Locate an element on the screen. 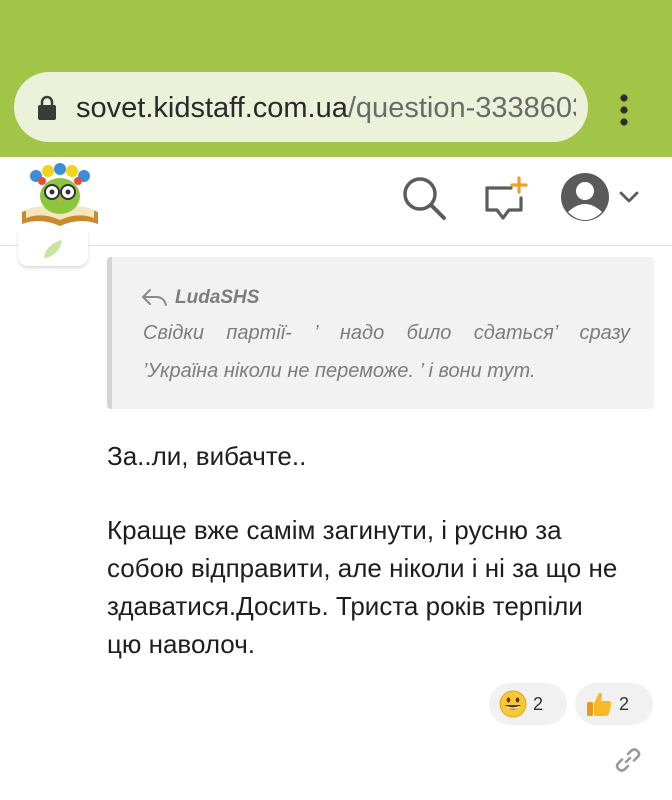 Image resolution: width=672 pixels, height=800 pixels. link-icon is located at coordinates (628, 760).